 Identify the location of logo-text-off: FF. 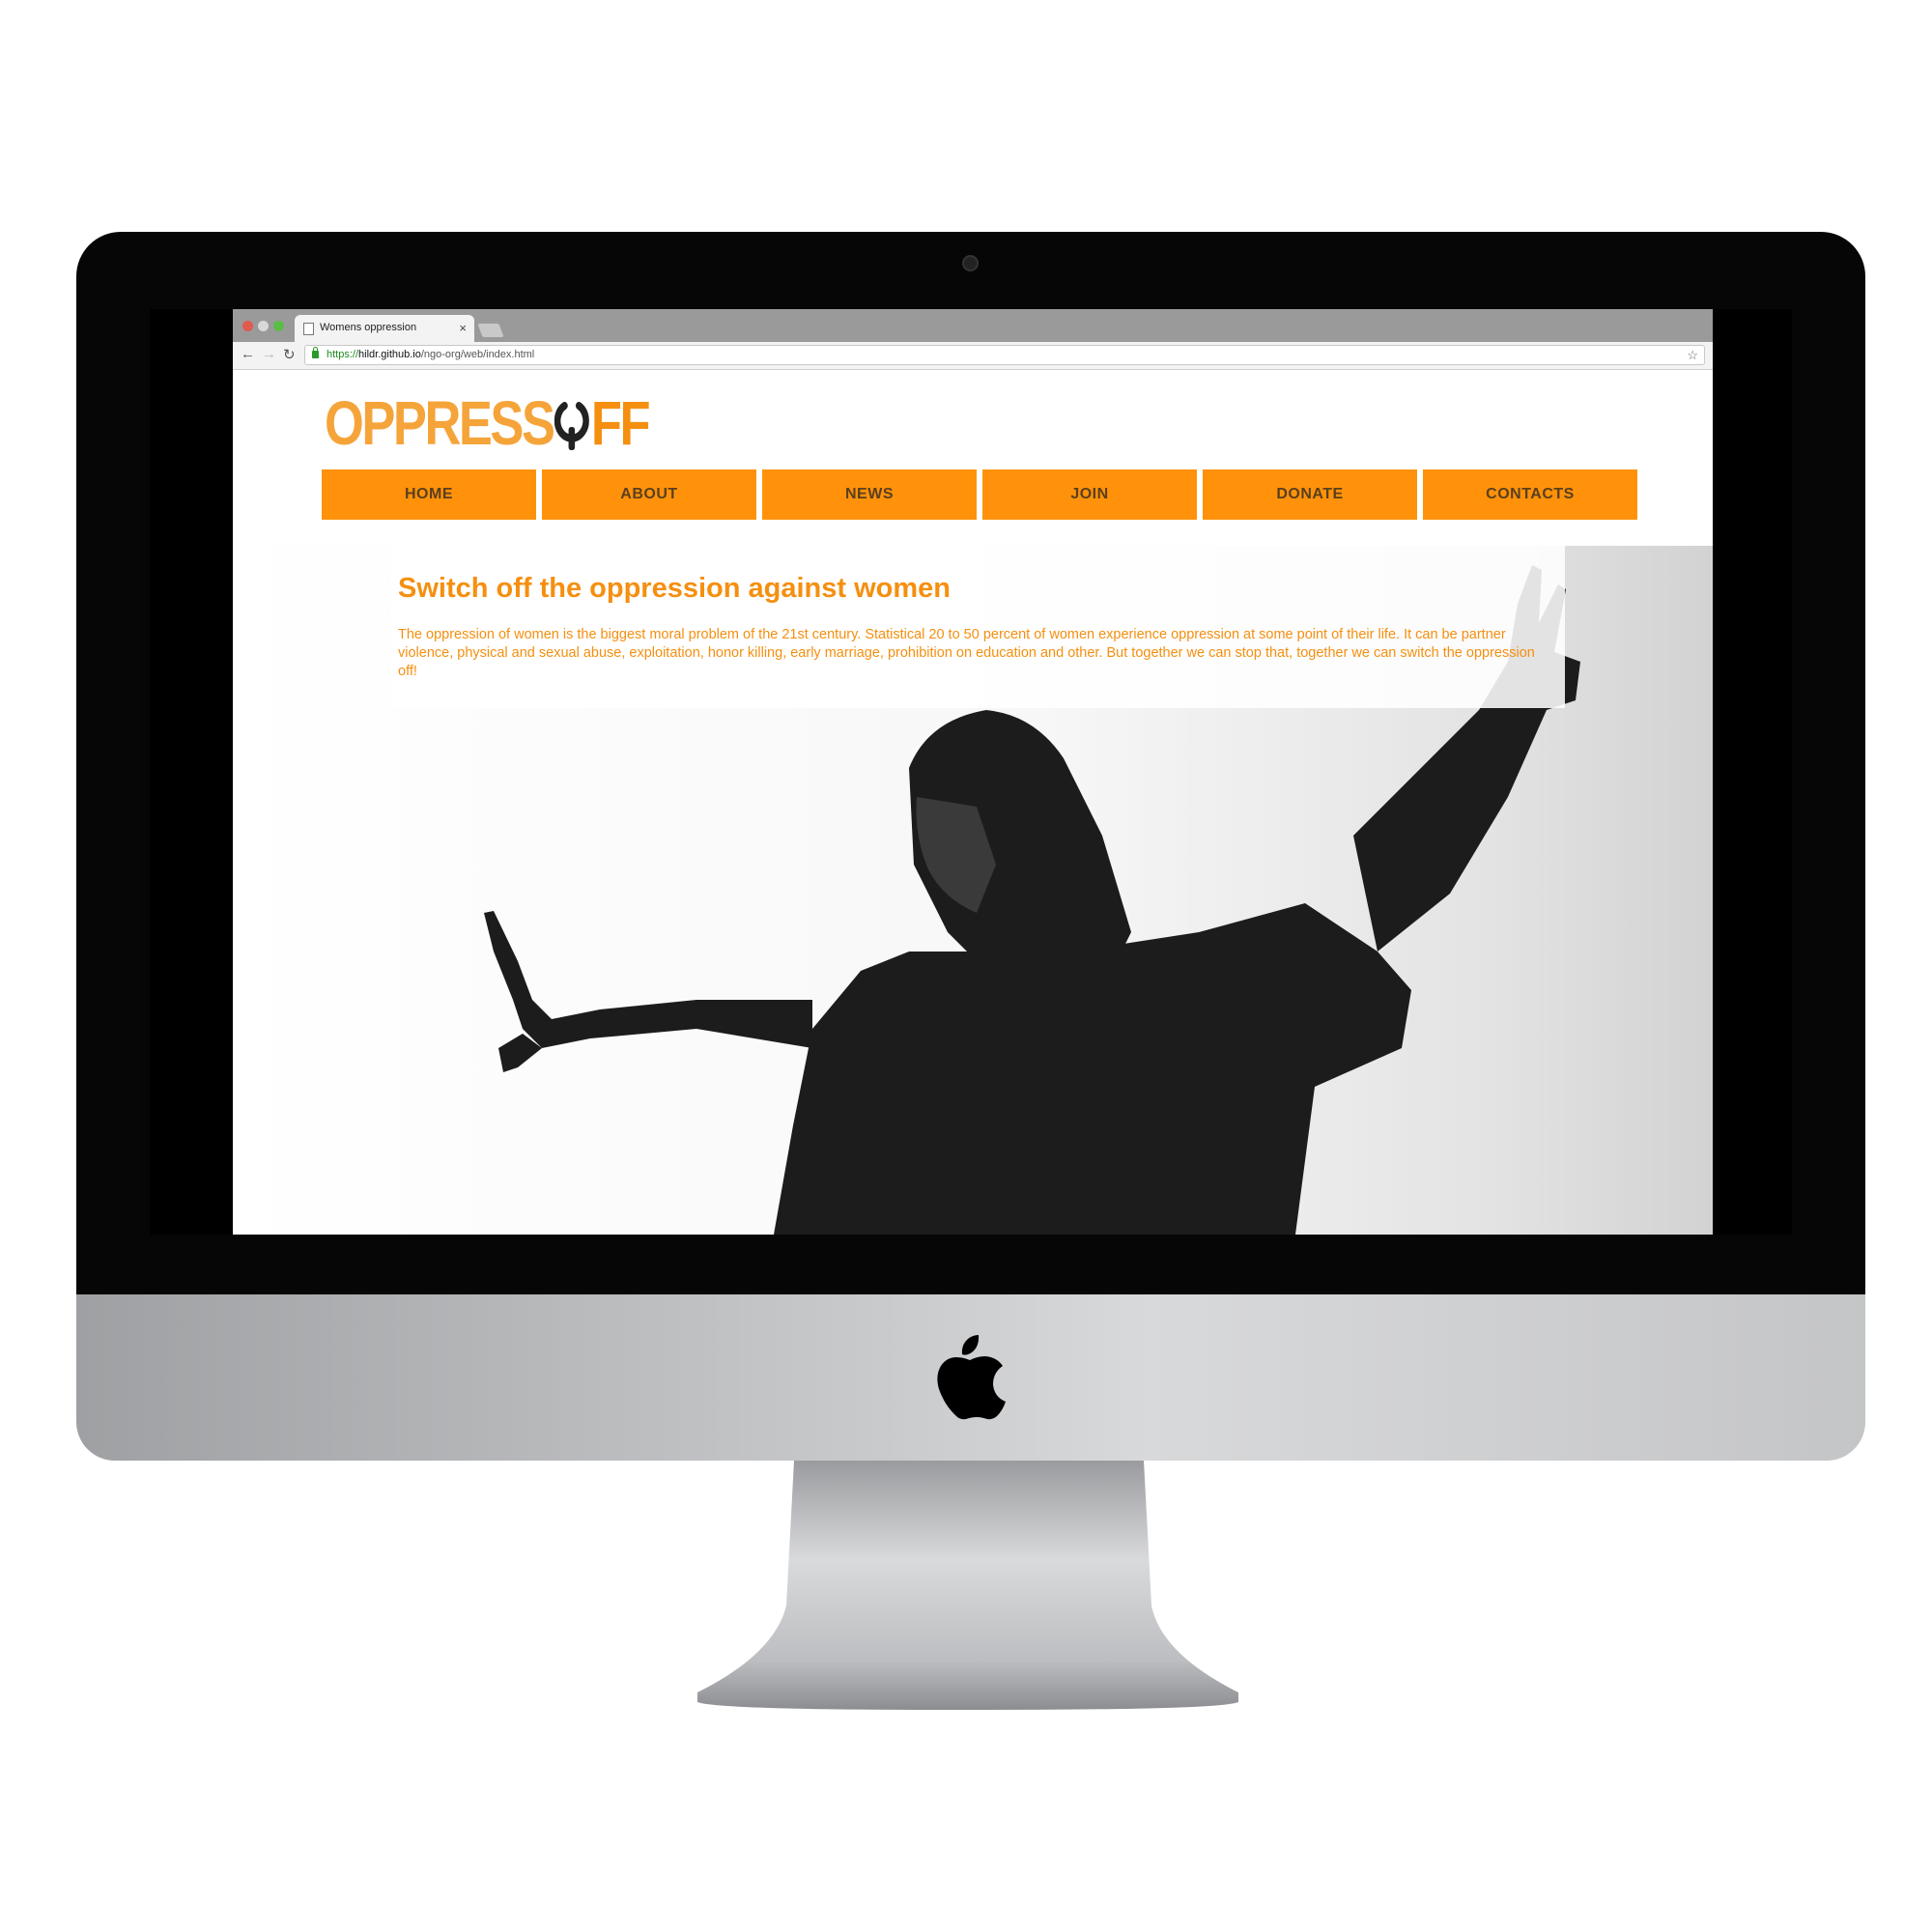
(620, 423).